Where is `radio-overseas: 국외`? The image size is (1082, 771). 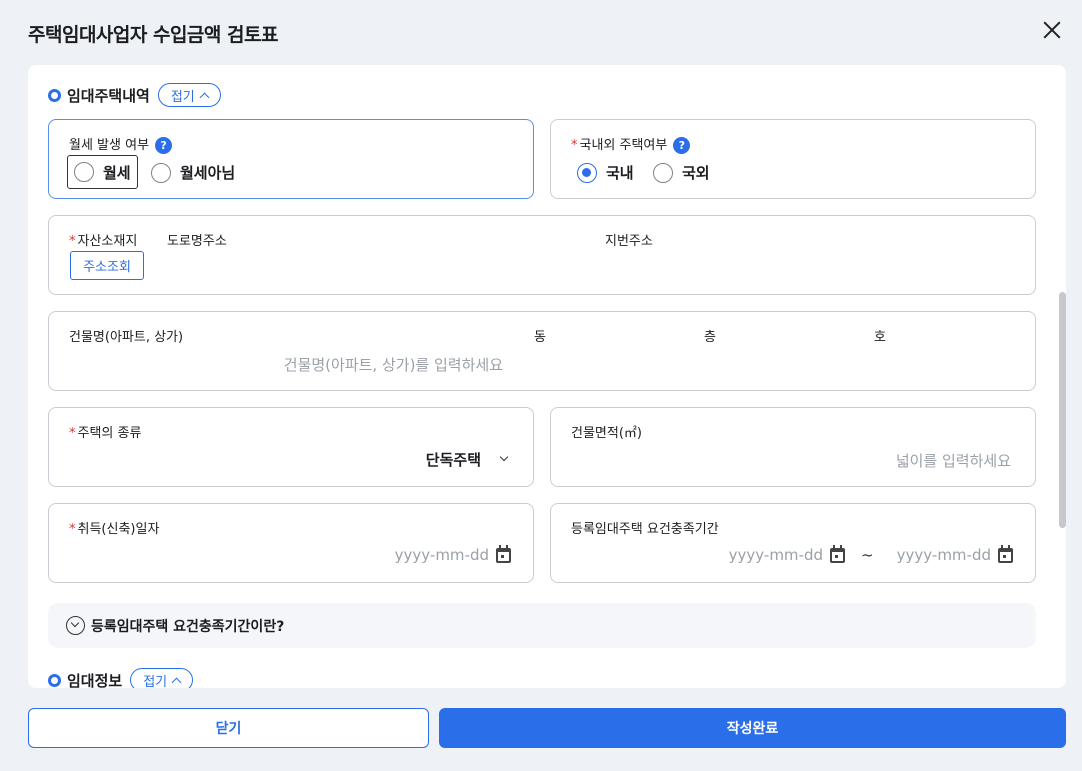
radio-overseas: 국외 is located at coordinates (681, 172).